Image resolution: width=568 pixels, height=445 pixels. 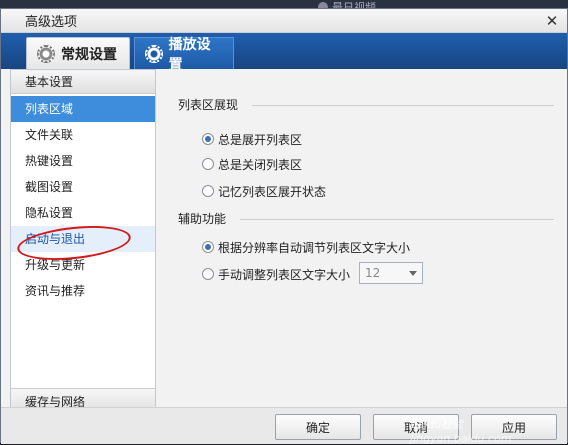 I want to click on gear-icon, so click(x=46, y=53).